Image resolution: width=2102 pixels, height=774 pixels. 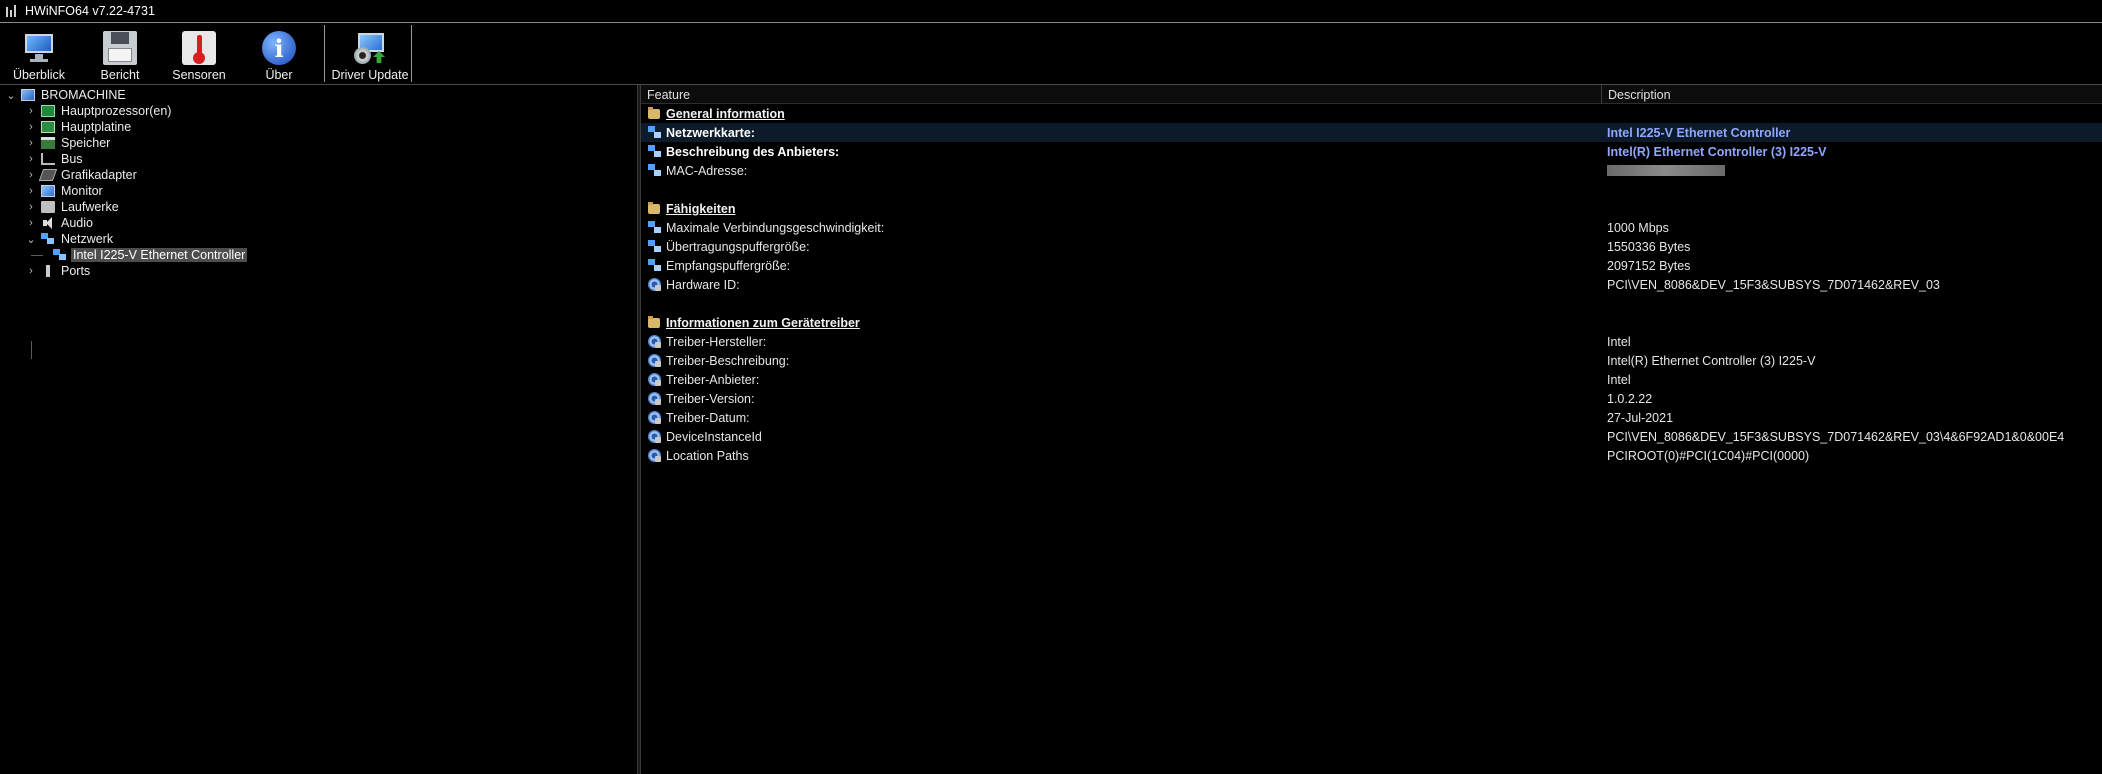 I want to click on mac-address-value, so click(x=1666, y=170).